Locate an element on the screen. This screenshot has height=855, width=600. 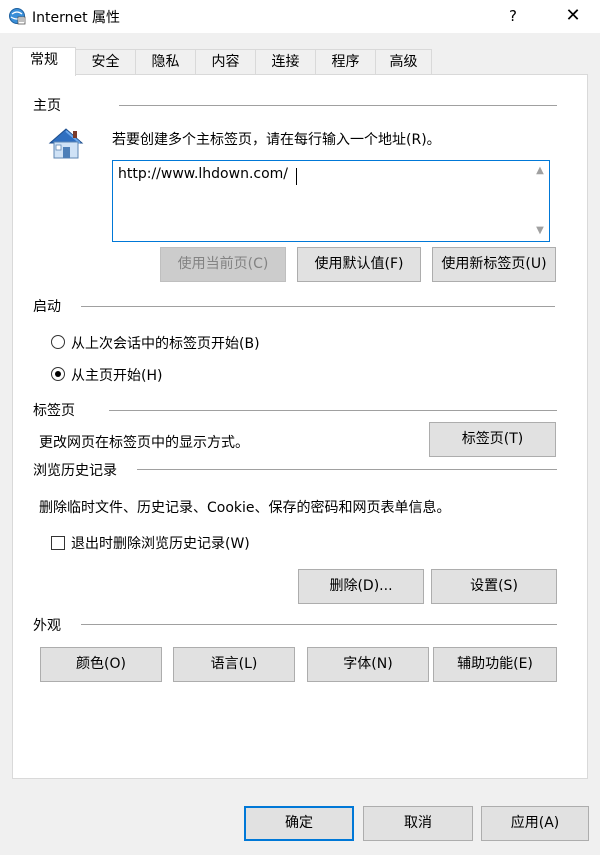
appearance-section-title: 外观 is located at coordinates (47, 626).